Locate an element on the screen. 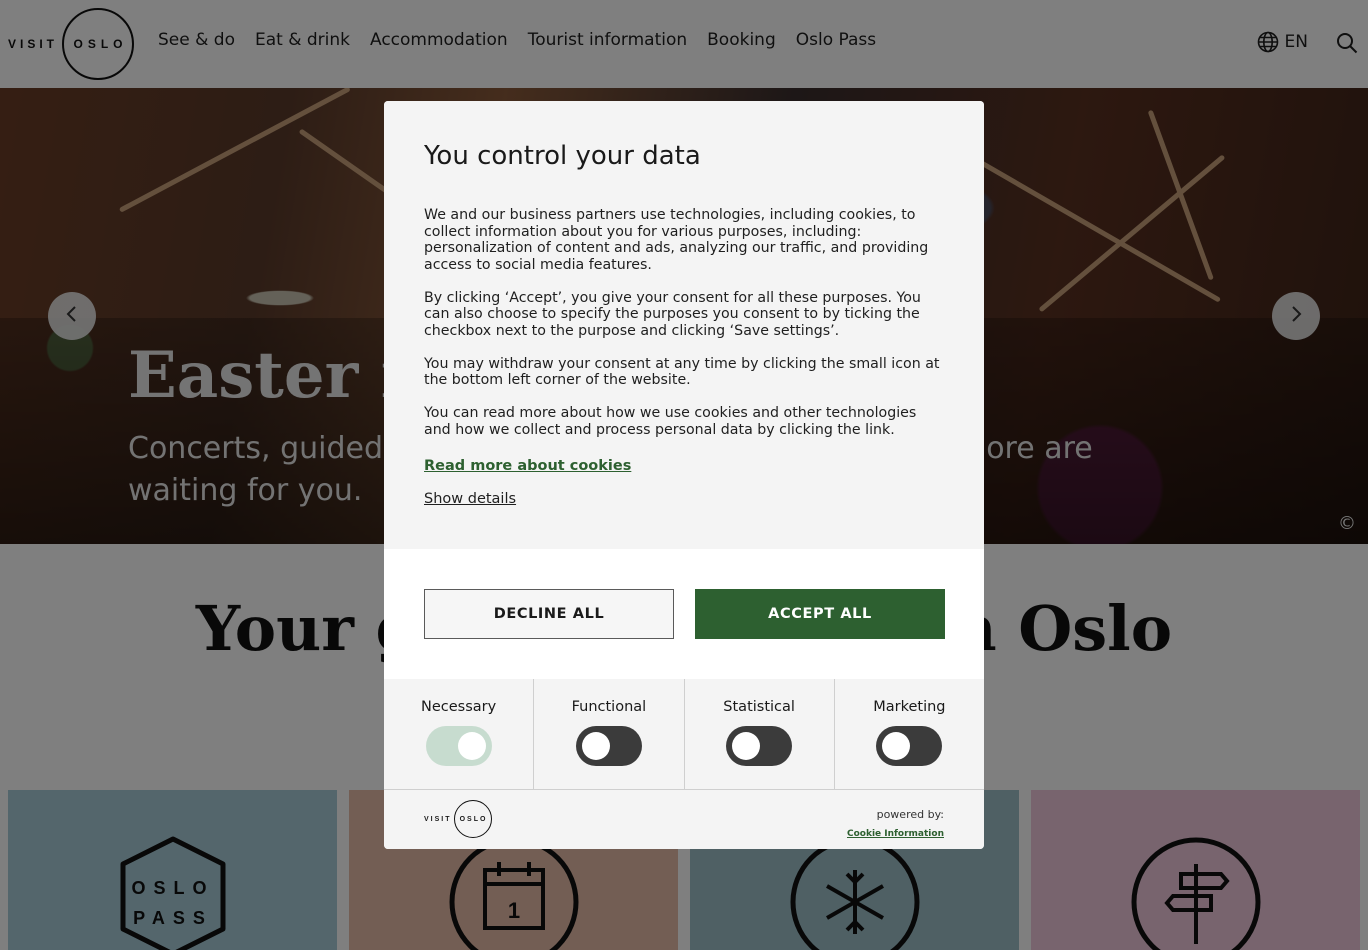 The width and height of the screenshot is (1368, 950). category-statistical: Statistical is located at coordinates (760, 734).